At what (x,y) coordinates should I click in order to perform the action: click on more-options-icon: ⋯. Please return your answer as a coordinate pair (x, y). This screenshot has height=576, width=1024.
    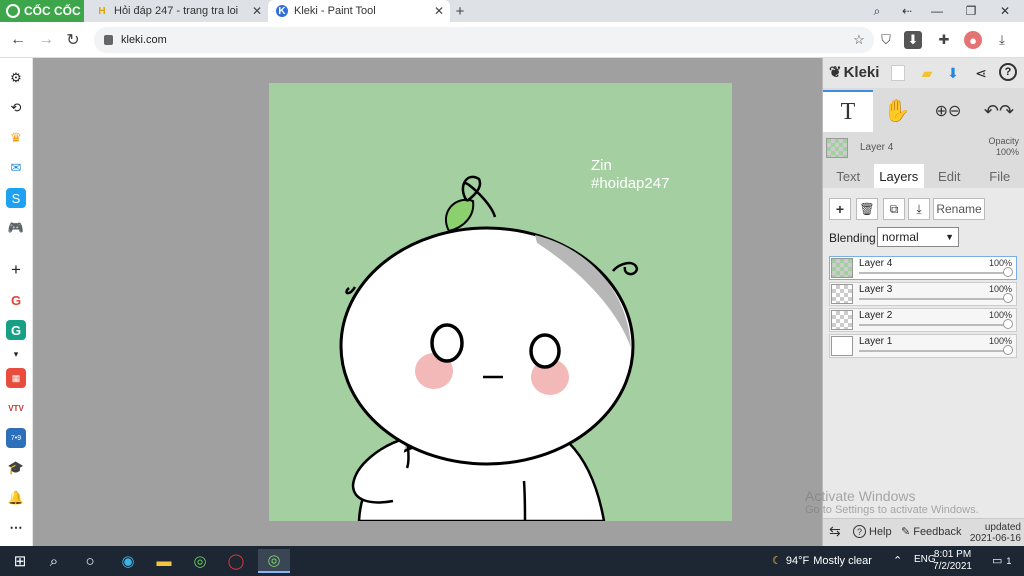
    Looking at the image, I should click on (16, 528).